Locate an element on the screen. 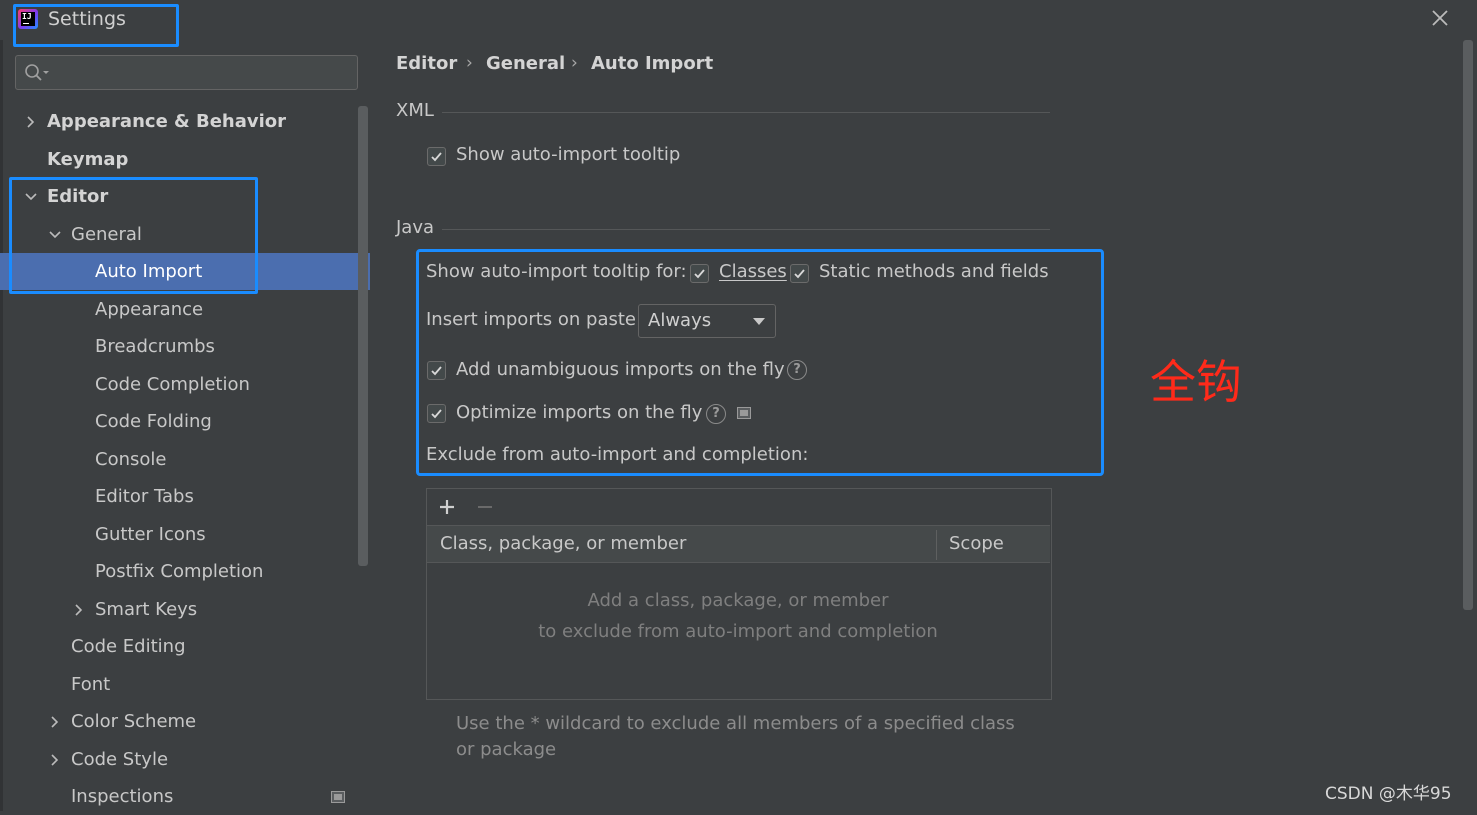 The height and width of the screenshot is (815, 1477). breadcrumb-editor: Editor is located at coordinates (426, 63).